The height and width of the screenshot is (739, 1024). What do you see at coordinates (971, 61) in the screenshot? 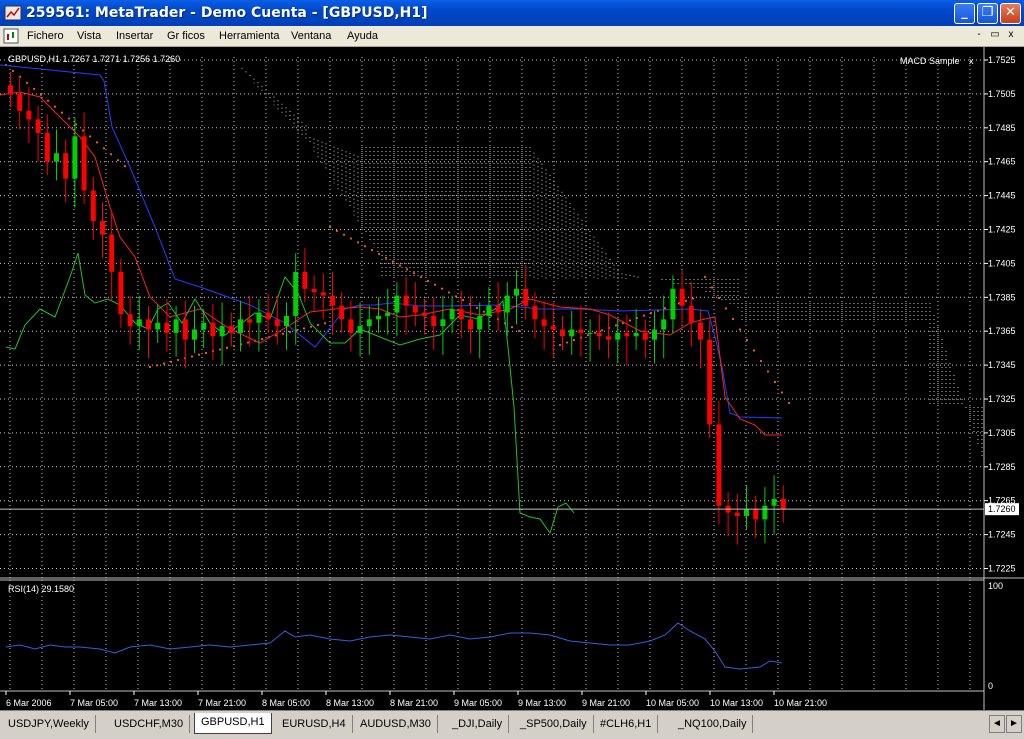
I see `expert-close-icon: x` at bounding box center [971, 61].